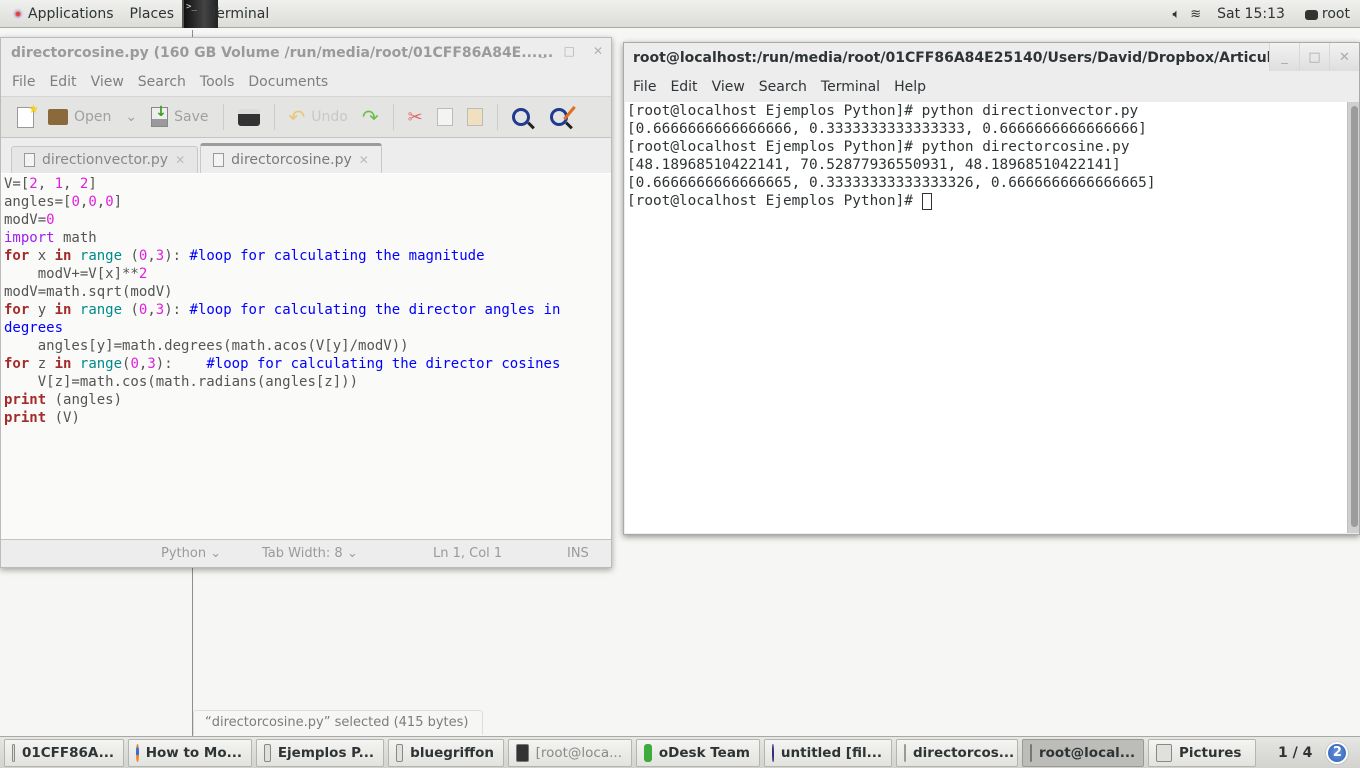 Image resolution: width=1360 pixels, height=768 pixels. I want to click on code-line: V=[2, 1, 2], so click(50, 184).